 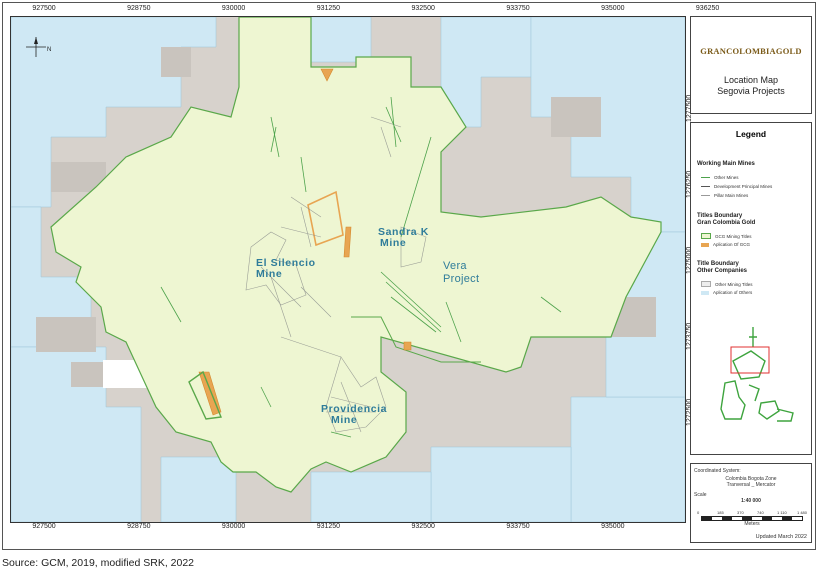 I want to click on north-arrow-label: N, so click(x=49, y=50).